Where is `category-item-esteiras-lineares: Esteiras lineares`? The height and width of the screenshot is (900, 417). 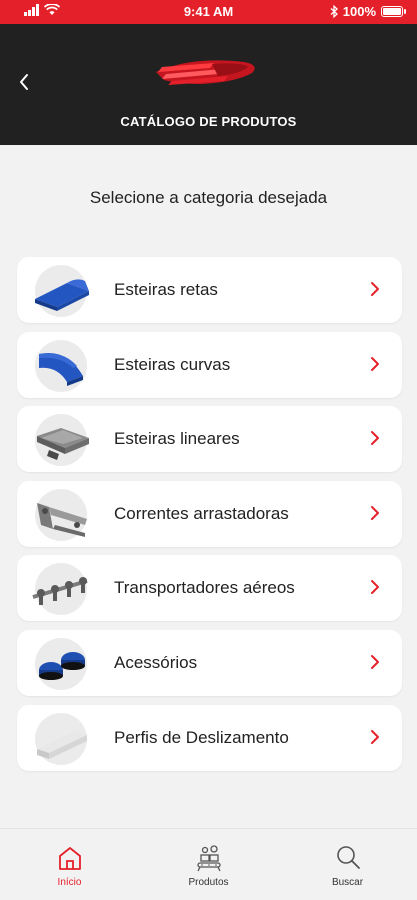
category-item-esteiras-lineares: Esteiras lineares is located at coordinates (209, 439).